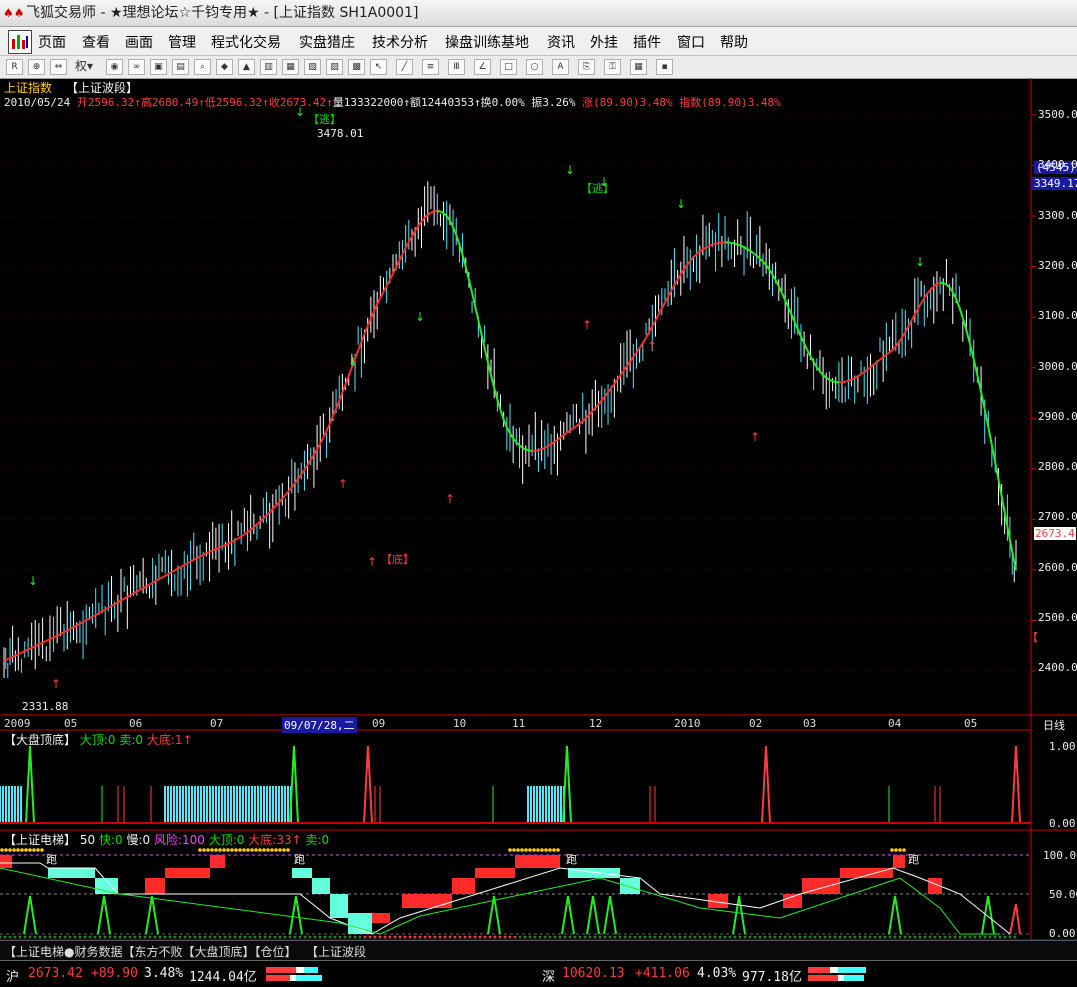  What do you see at coordinates (1054, 725) in the screenshot?
I see `period-label: 日线` at bounding box center [1054, 725].